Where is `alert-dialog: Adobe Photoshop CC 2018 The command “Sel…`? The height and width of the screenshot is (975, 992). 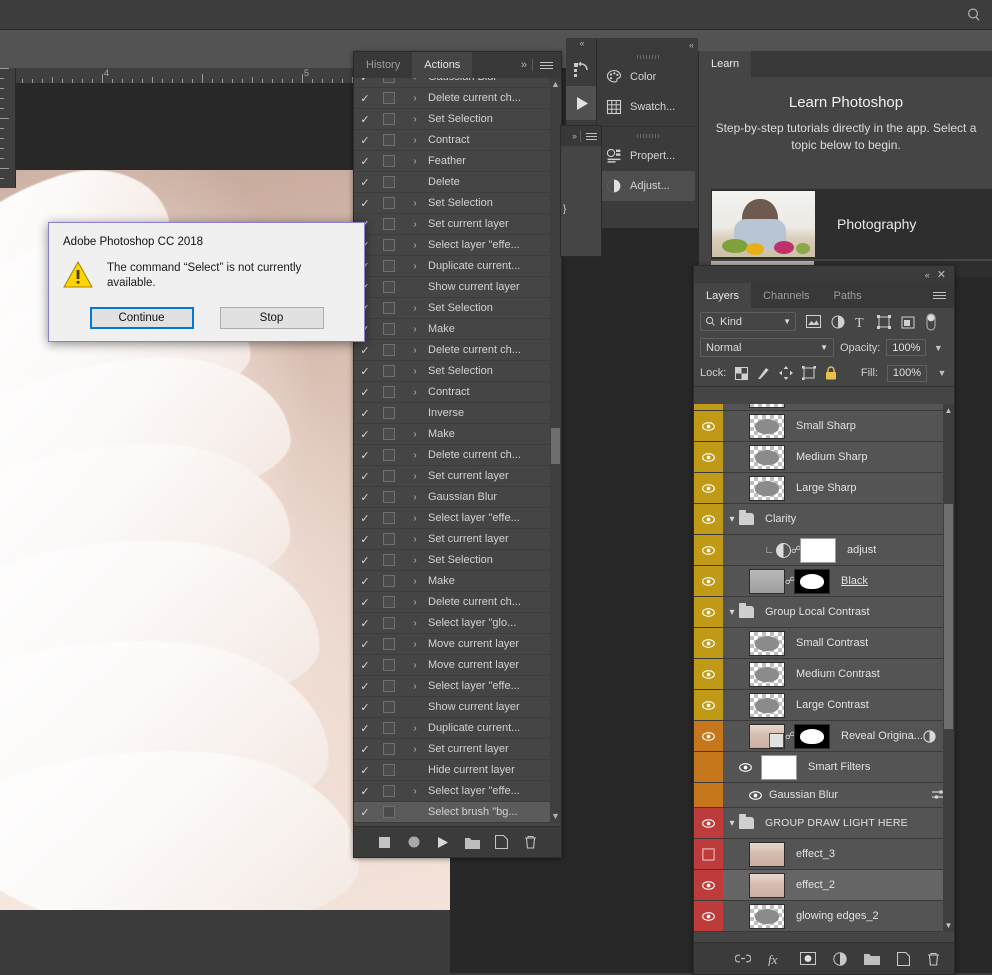 alert-dialog: Adobe Photoshop CC 2018 The command “Sel… is located at coordinates (206, 282).